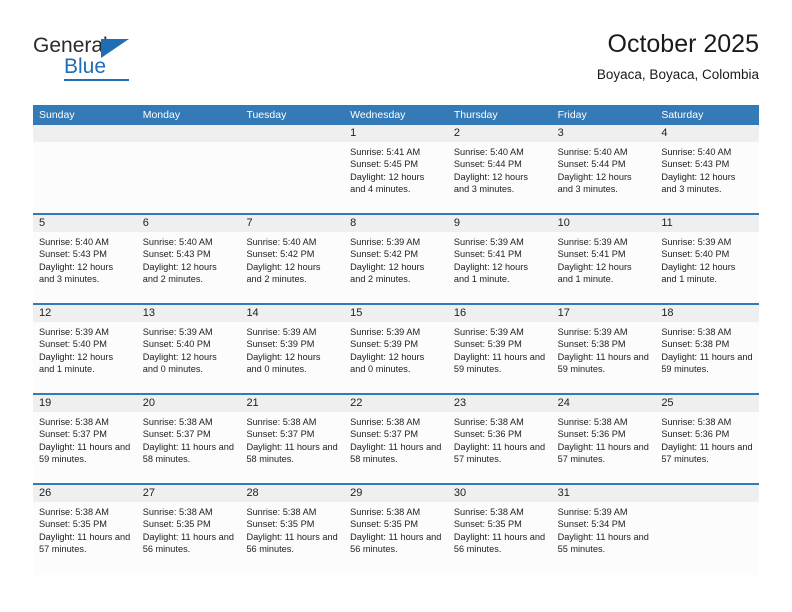  I want to click on sunset-text: Sunset: 5:41 PM, so click(591, 254).